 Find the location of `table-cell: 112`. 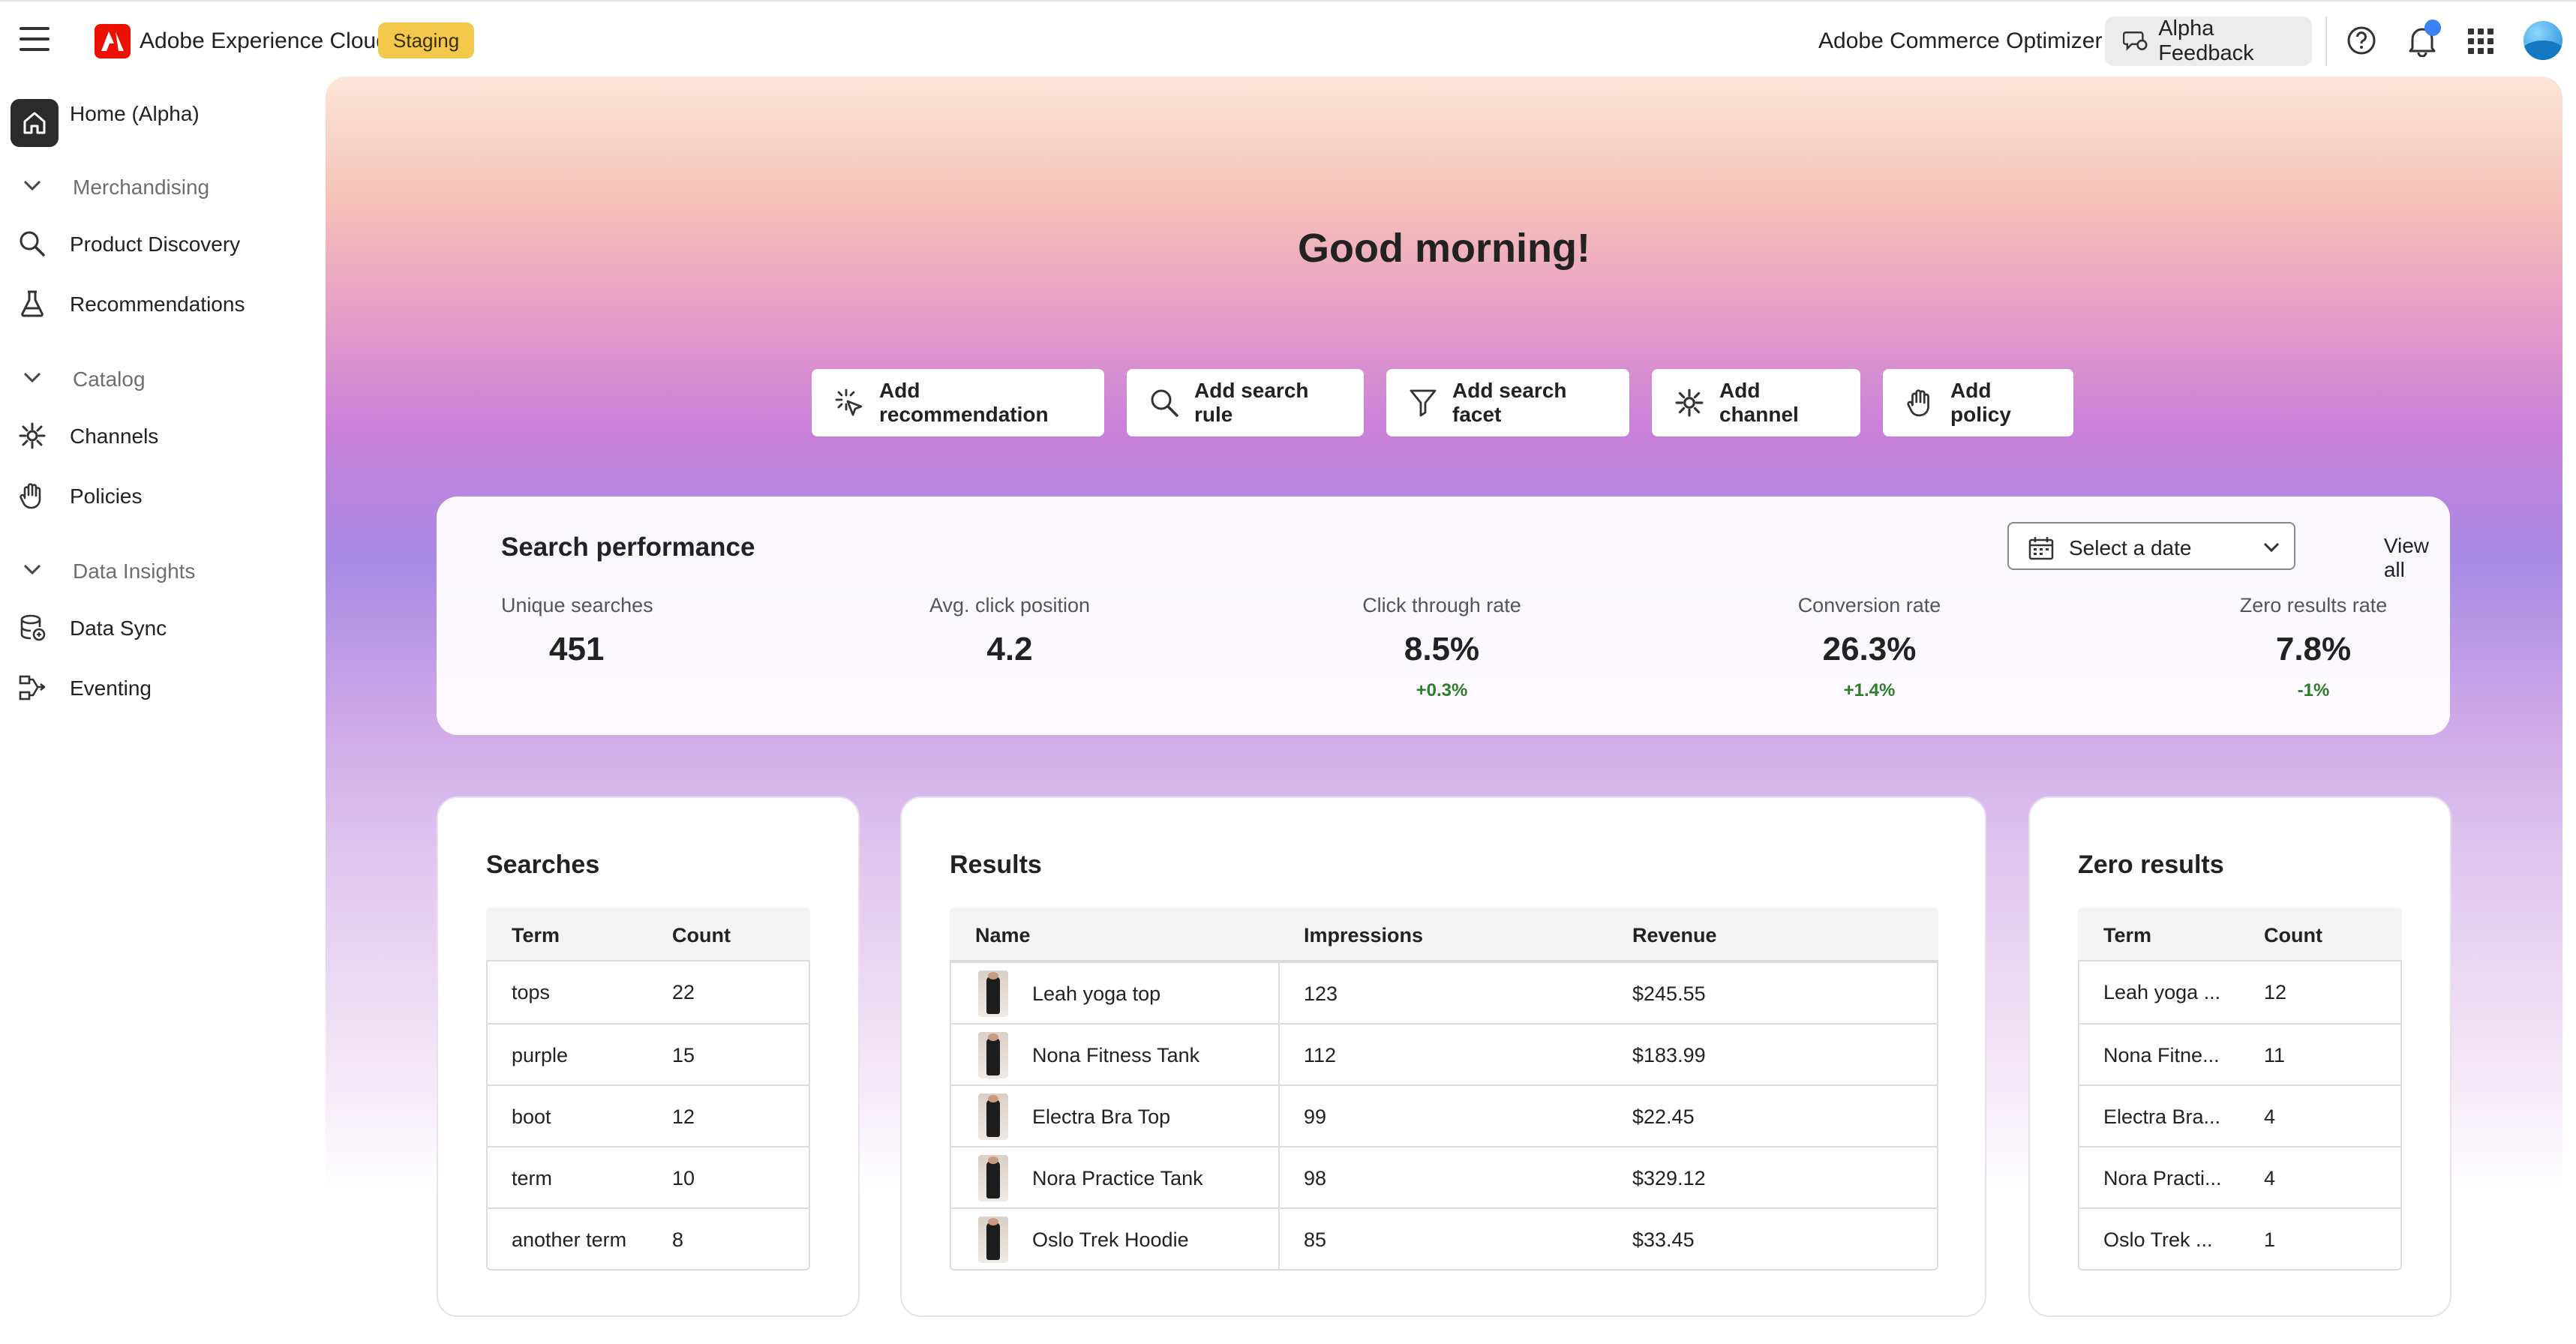

table-cell: 112 is located at coordinates (1320, 1055).